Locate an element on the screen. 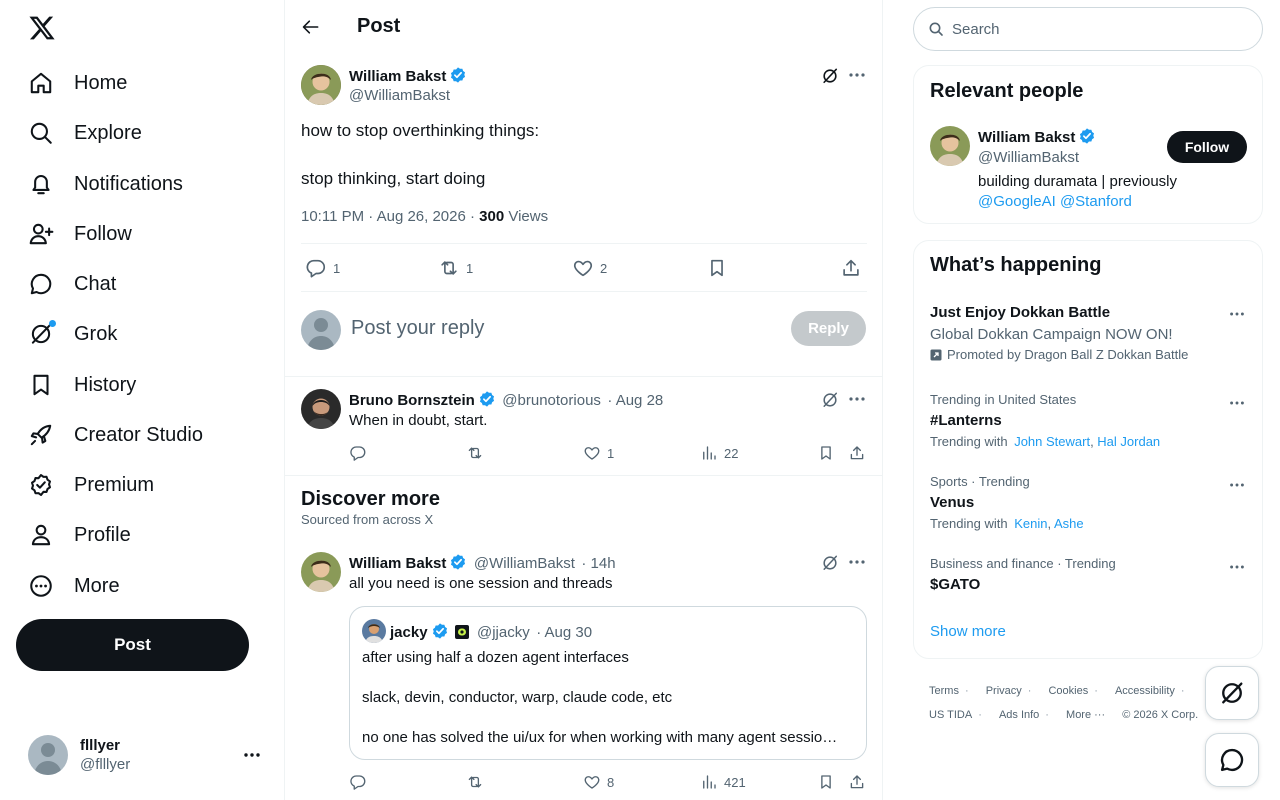 The width and height of the screenshot is (1280, 800). sidebar-item-creator-studio: Creator Studio is located at coordinates (113, 435).